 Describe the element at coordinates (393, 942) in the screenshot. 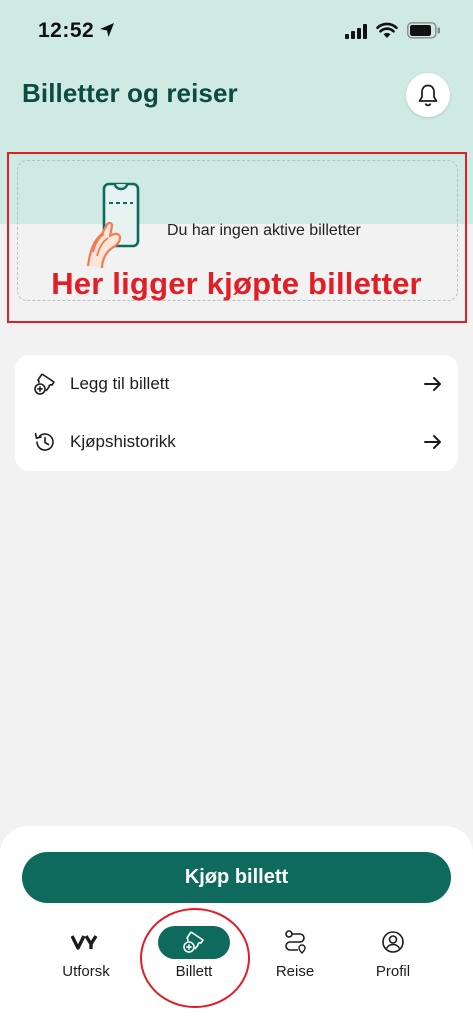

I see `user-icon` at that location.